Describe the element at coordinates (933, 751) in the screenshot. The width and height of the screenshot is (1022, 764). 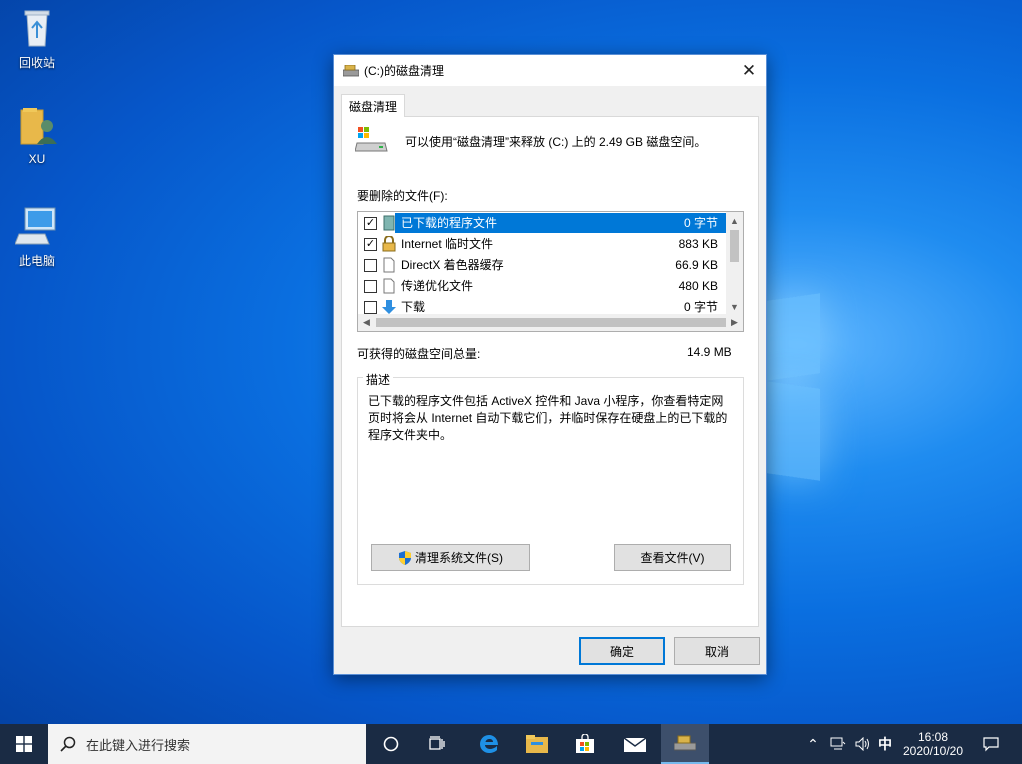
I see `clock-date: 2020/10/20` at that location.